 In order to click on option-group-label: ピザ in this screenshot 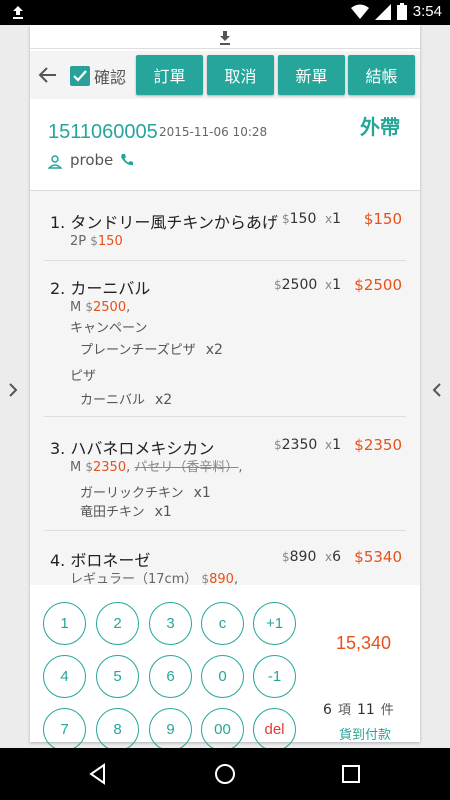, I will do `click(83, 376)`.